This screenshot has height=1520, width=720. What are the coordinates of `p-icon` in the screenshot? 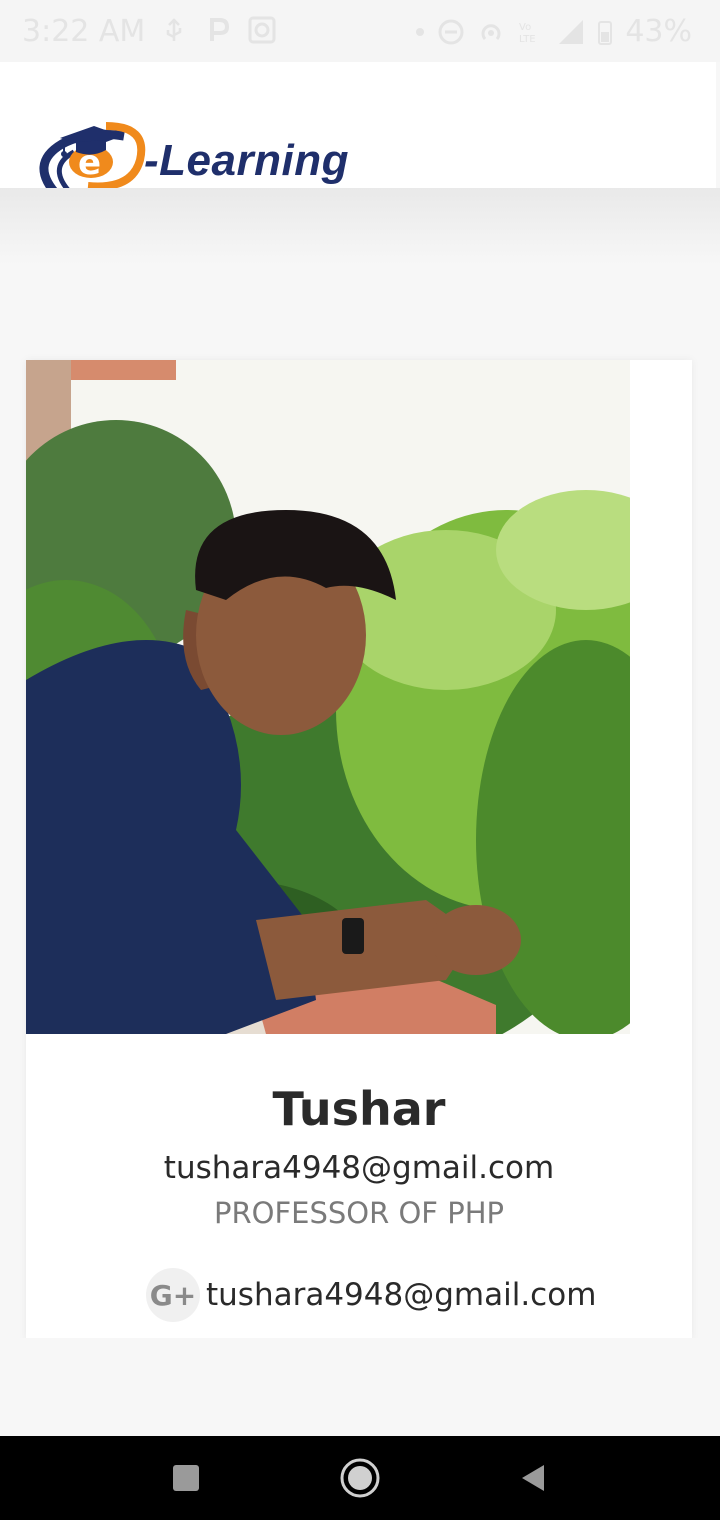 It's located at (220, 29).